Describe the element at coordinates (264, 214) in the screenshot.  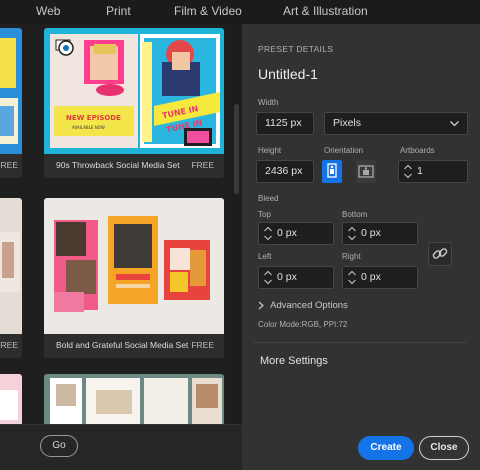
I see `bleed-top-label: Top` at that location.